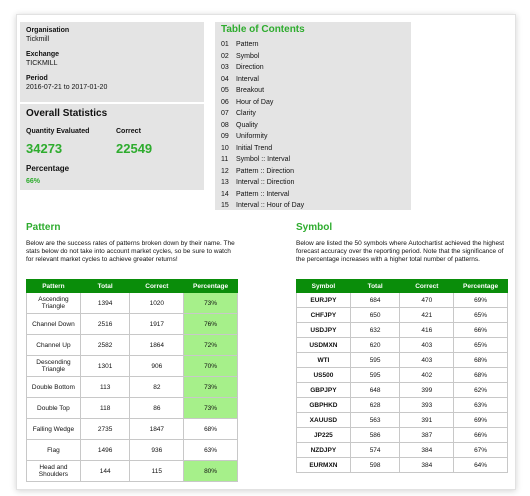 The height and width of the screenshot is (496, 530). I want to click on symbol-name-cell: EURJPY, so click(323, 300).